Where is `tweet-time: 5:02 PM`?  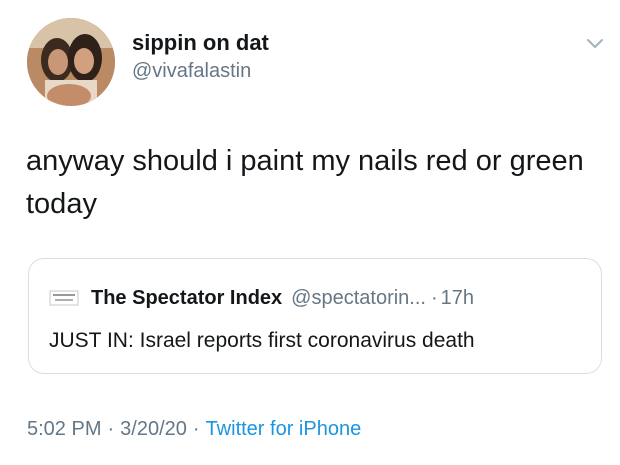
tweet-time: 5:02 PM is located at coordinates (64, 429).